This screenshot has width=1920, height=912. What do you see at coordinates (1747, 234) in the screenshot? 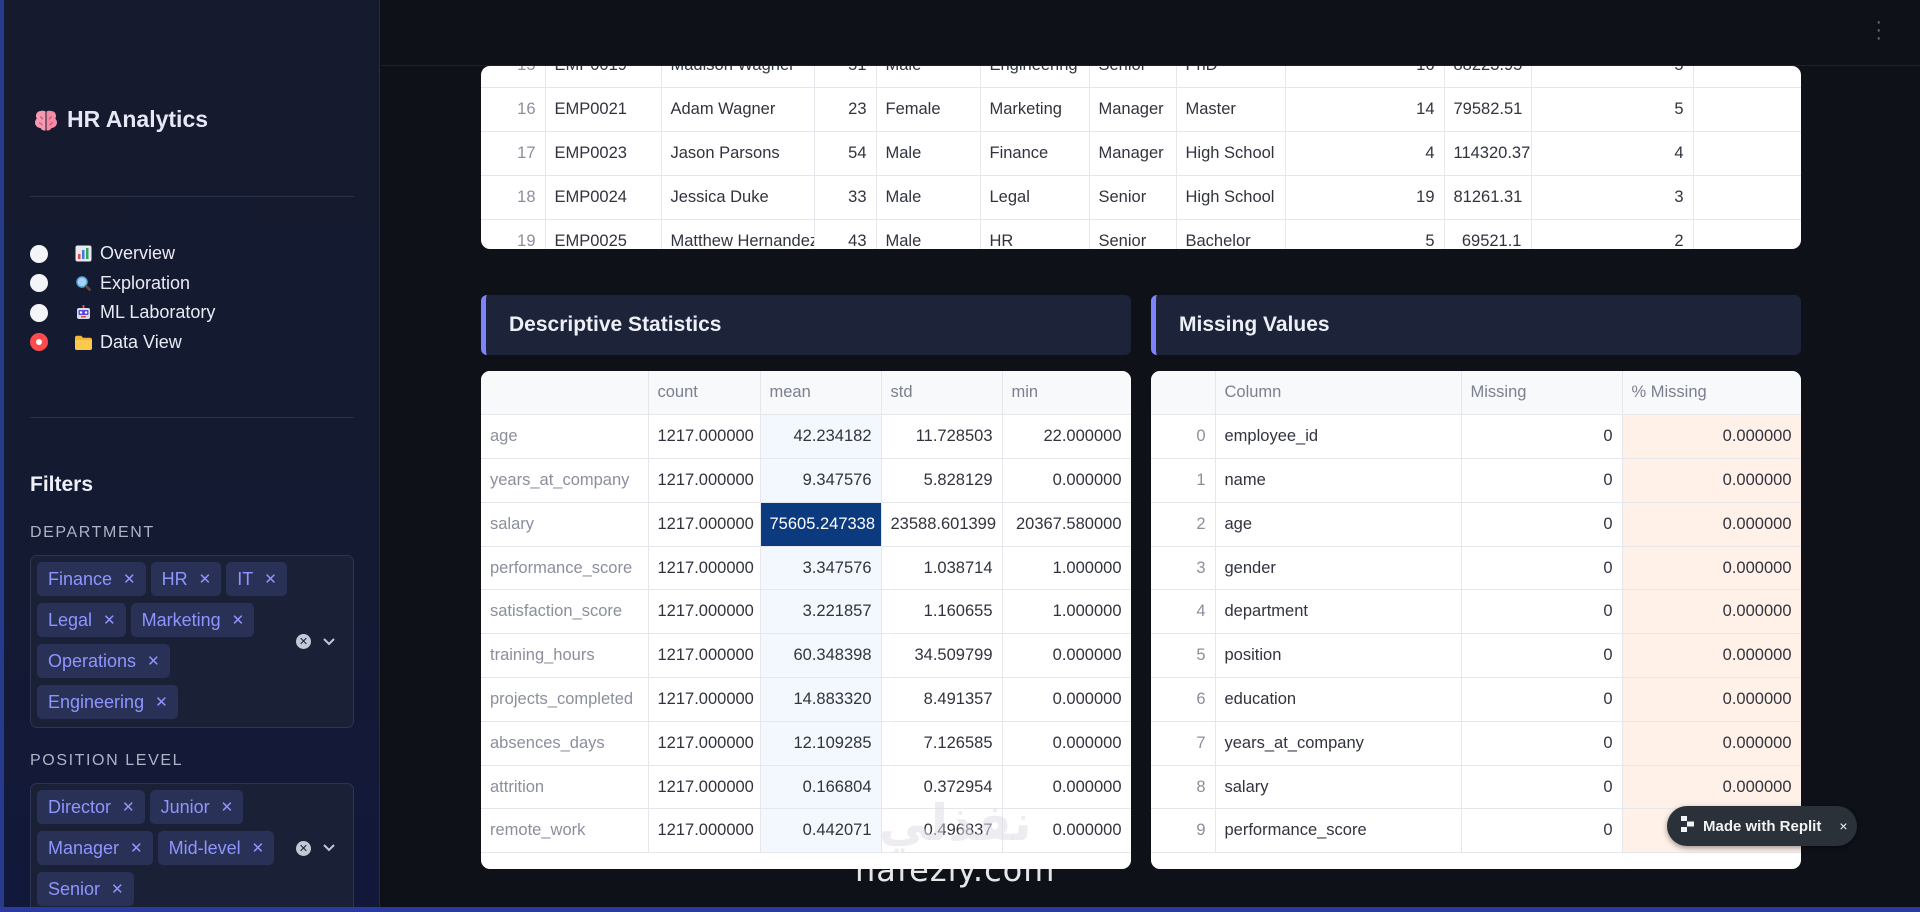
I see `table-cell` at bounding box center [1747, 234].